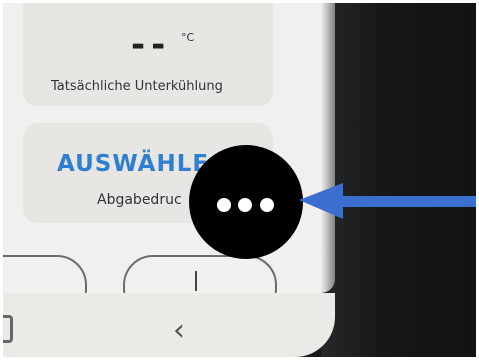  I want to click on arrow-head, so click(387, 201).